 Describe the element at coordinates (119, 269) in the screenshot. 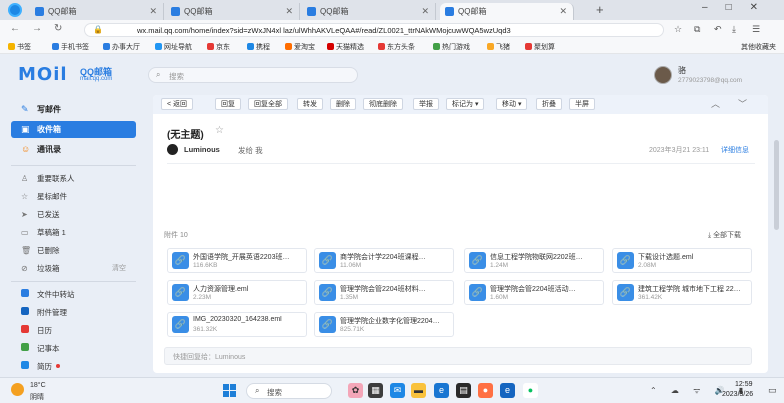

I see `empty-spam-link: 清空` at that location.